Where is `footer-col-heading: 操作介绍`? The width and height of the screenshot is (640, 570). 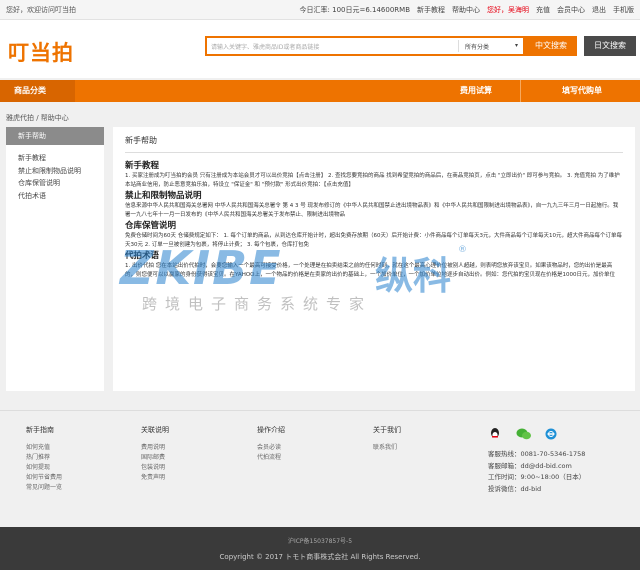
footer-col-heading: 操作介绍 is located at coordinates (271, 430).